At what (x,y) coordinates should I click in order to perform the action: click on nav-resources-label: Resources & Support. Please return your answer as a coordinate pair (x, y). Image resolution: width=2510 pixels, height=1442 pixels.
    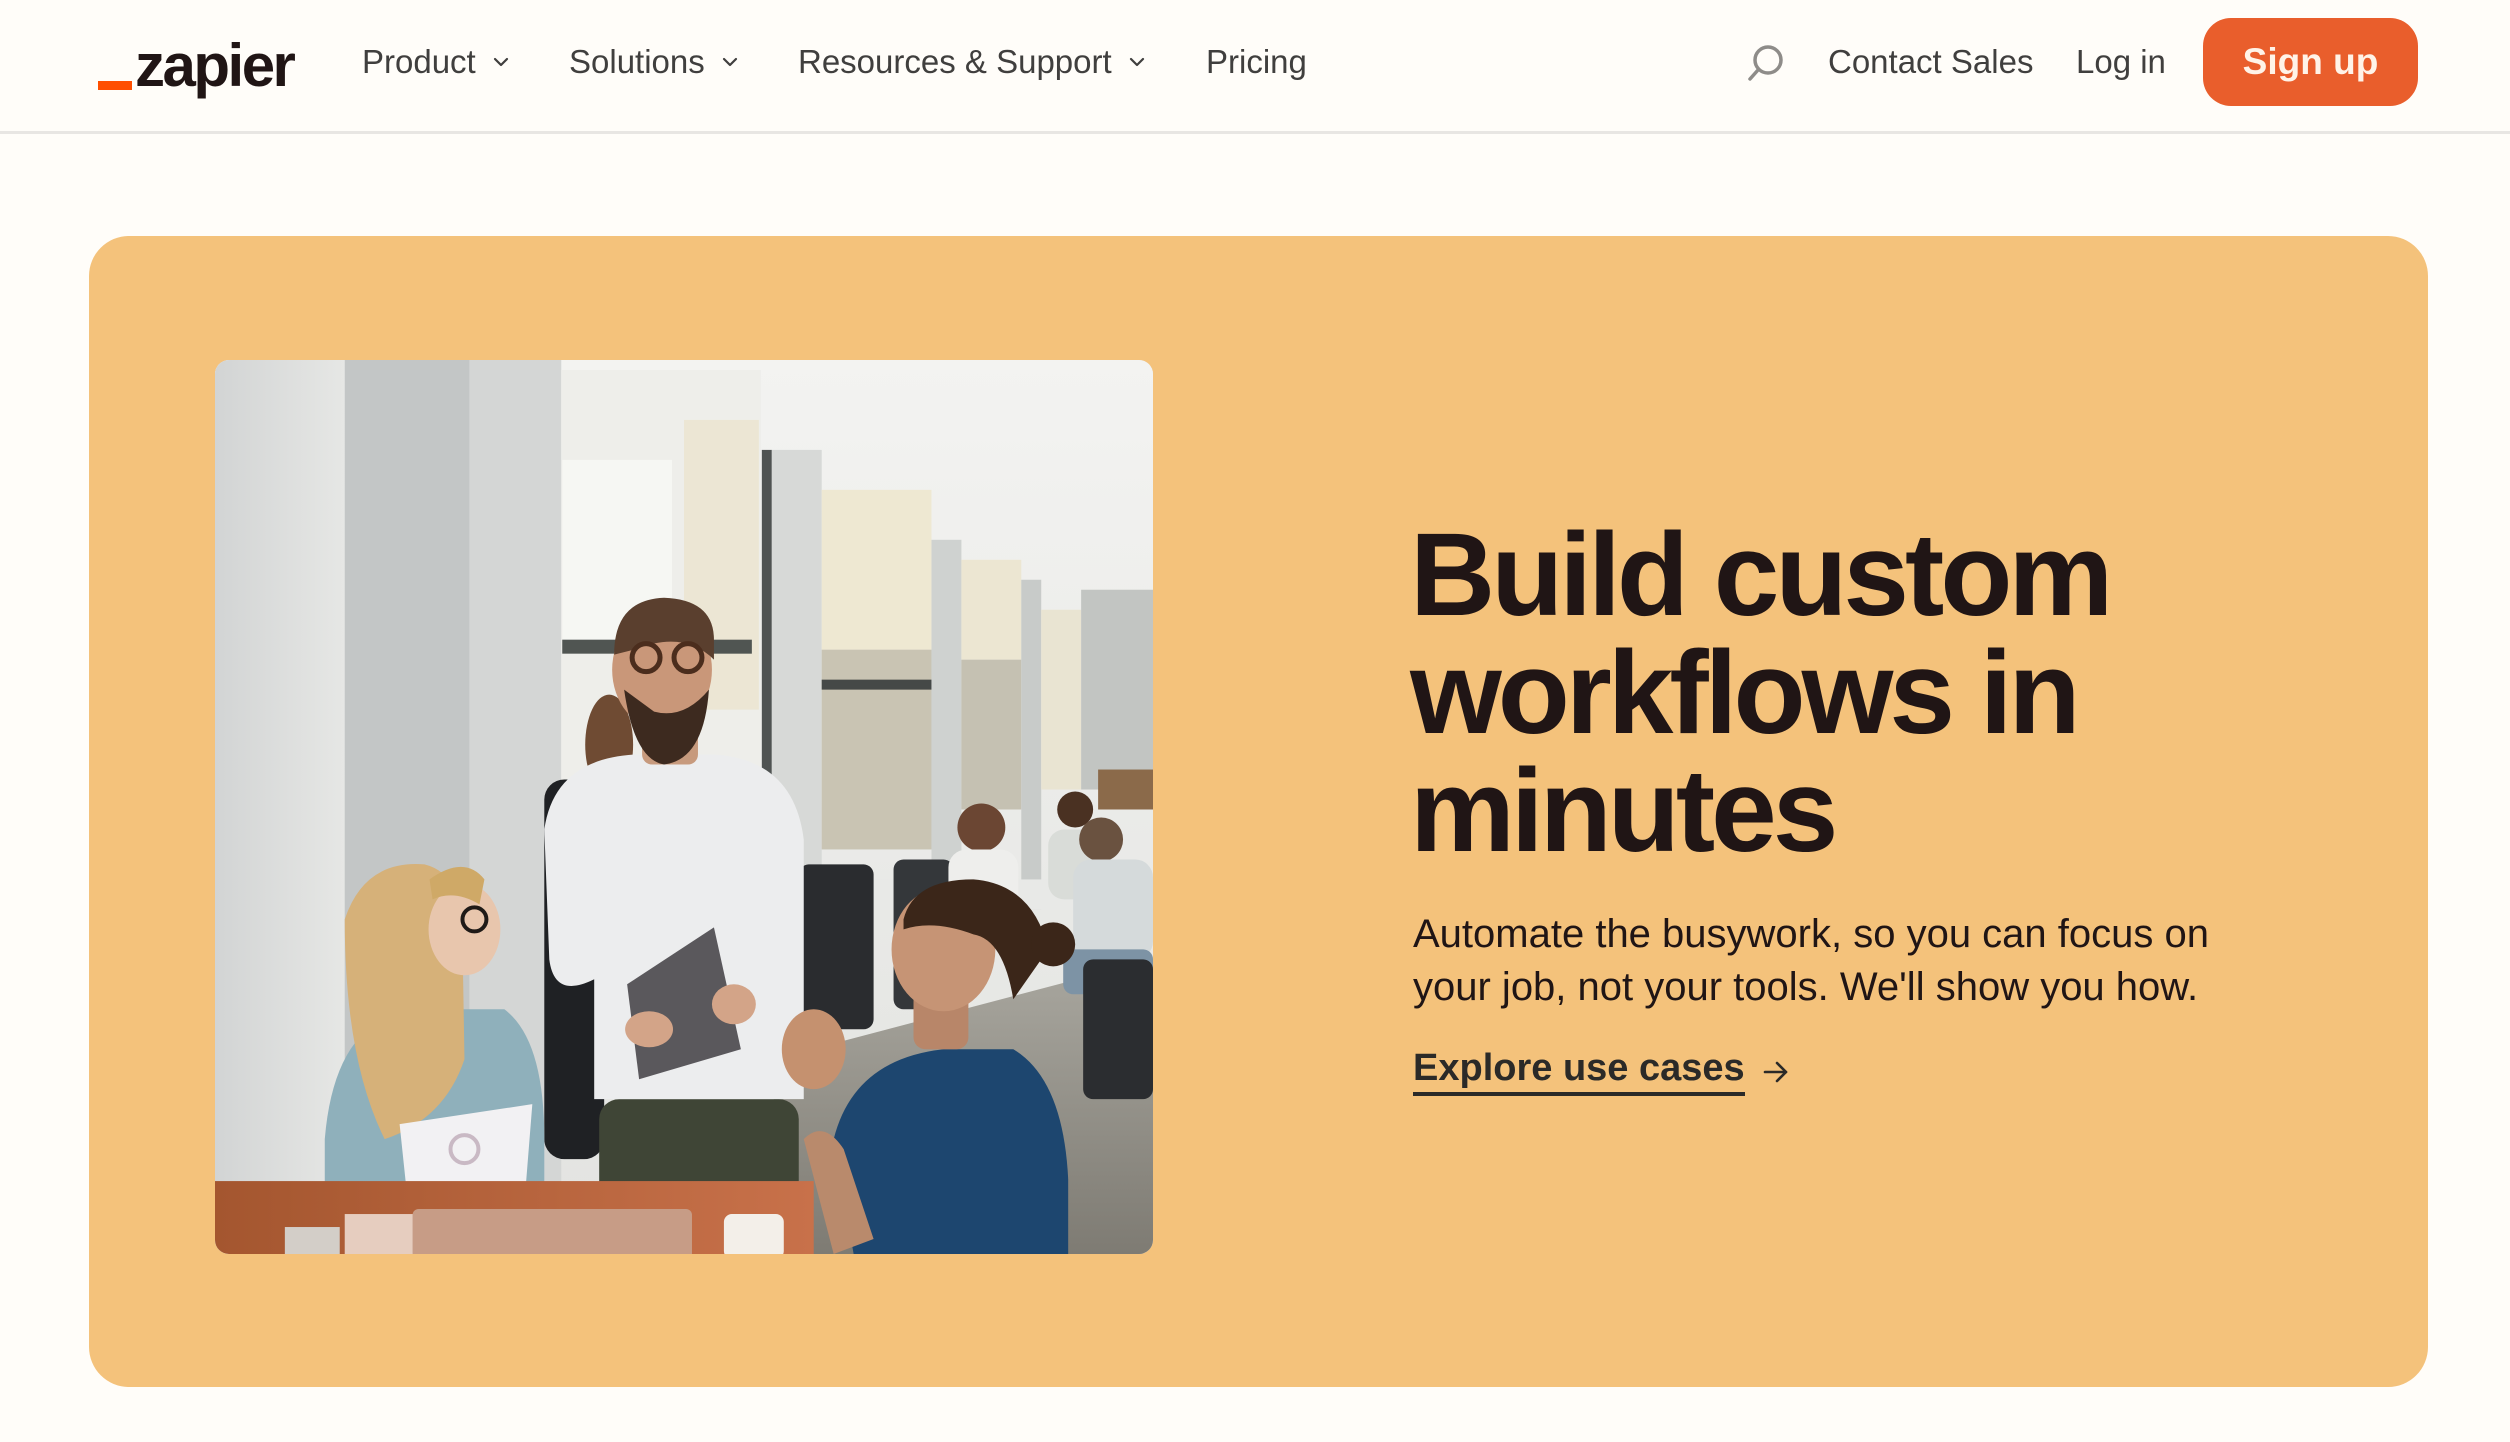
    Looking at the image, I should click on (955, 61).